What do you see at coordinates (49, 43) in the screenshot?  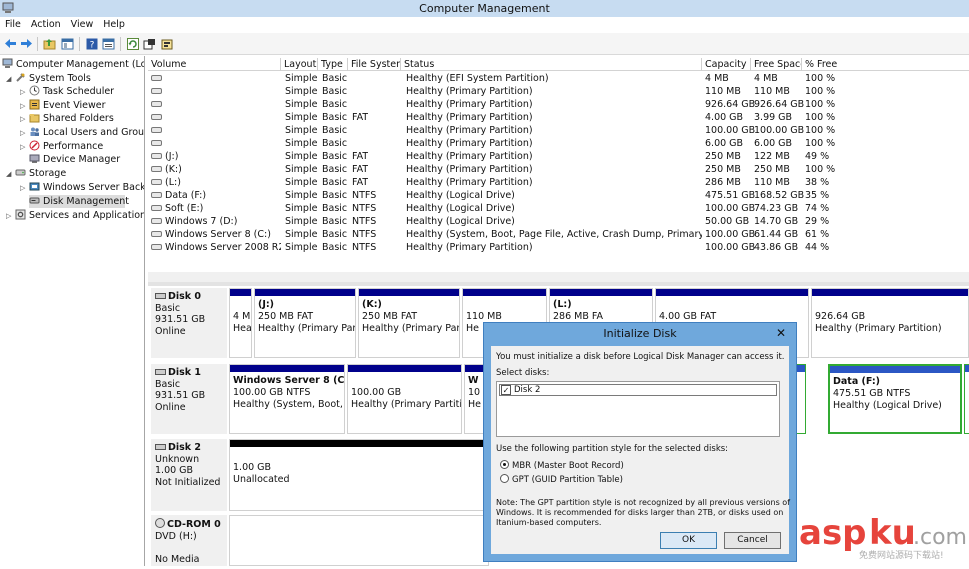 I see `up-folder-icon` at bounding box center [49, 43].